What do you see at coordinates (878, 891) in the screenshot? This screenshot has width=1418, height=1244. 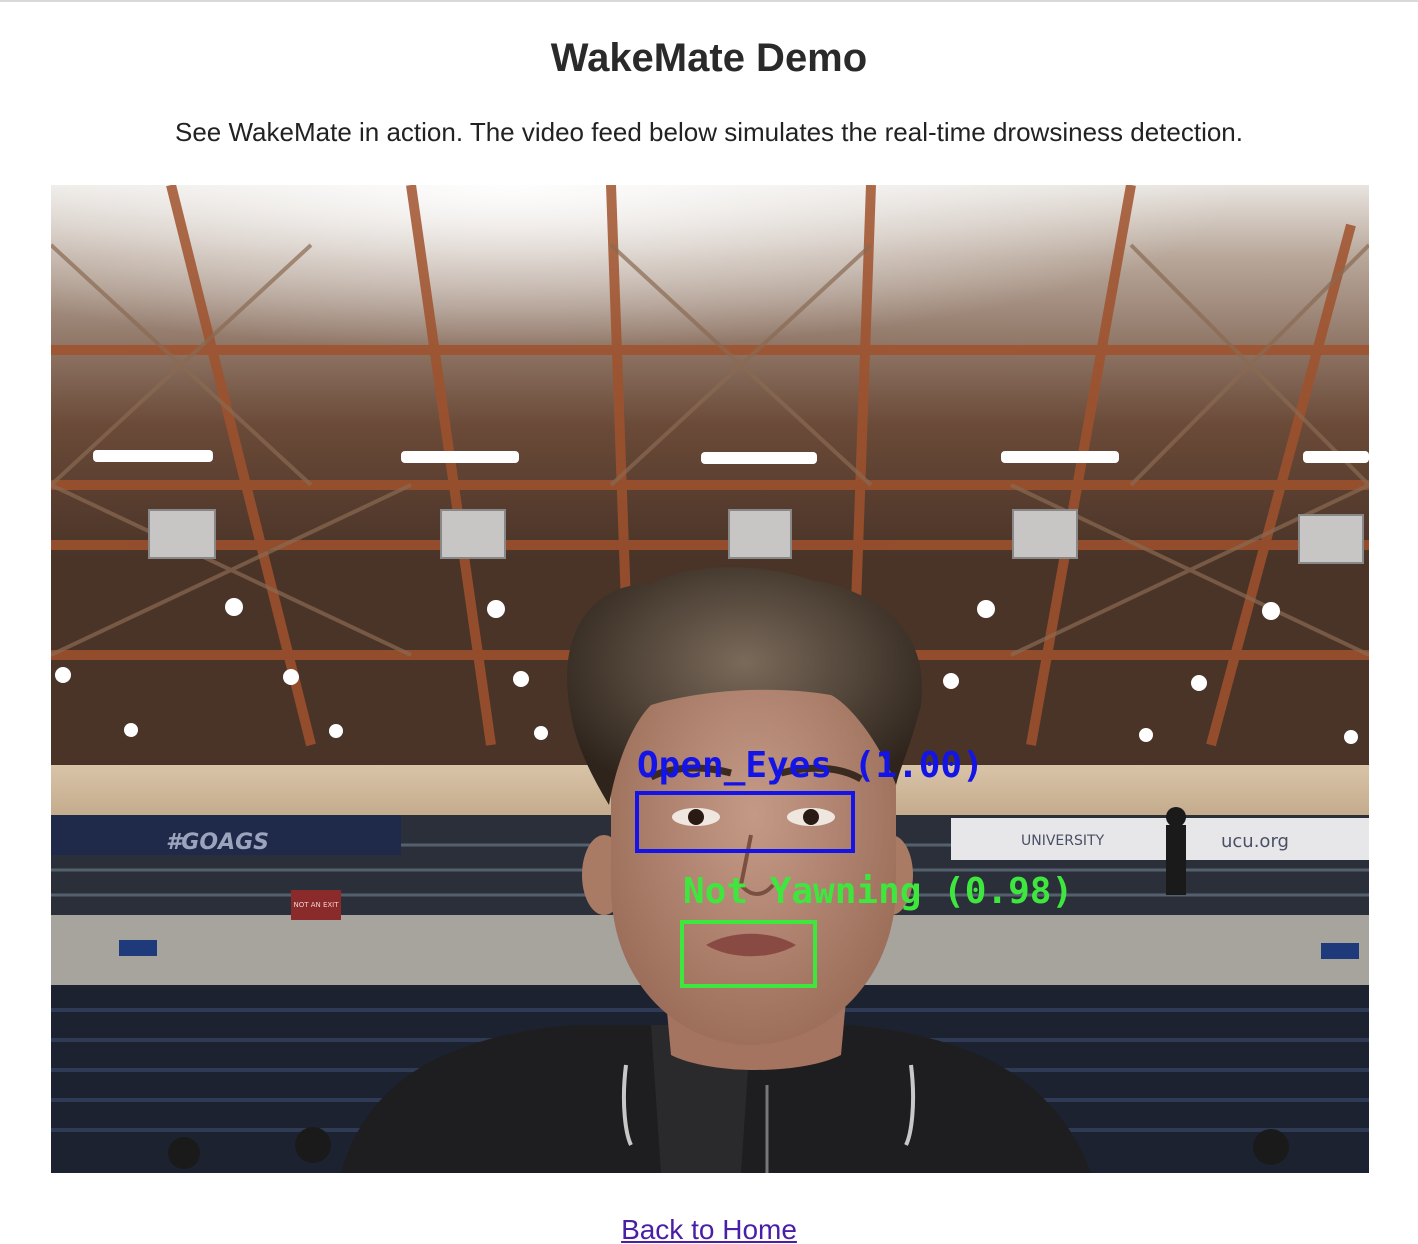 I see `detection-label-mouth: Not Yawning (0.98)` at bounding box center [878, 891].